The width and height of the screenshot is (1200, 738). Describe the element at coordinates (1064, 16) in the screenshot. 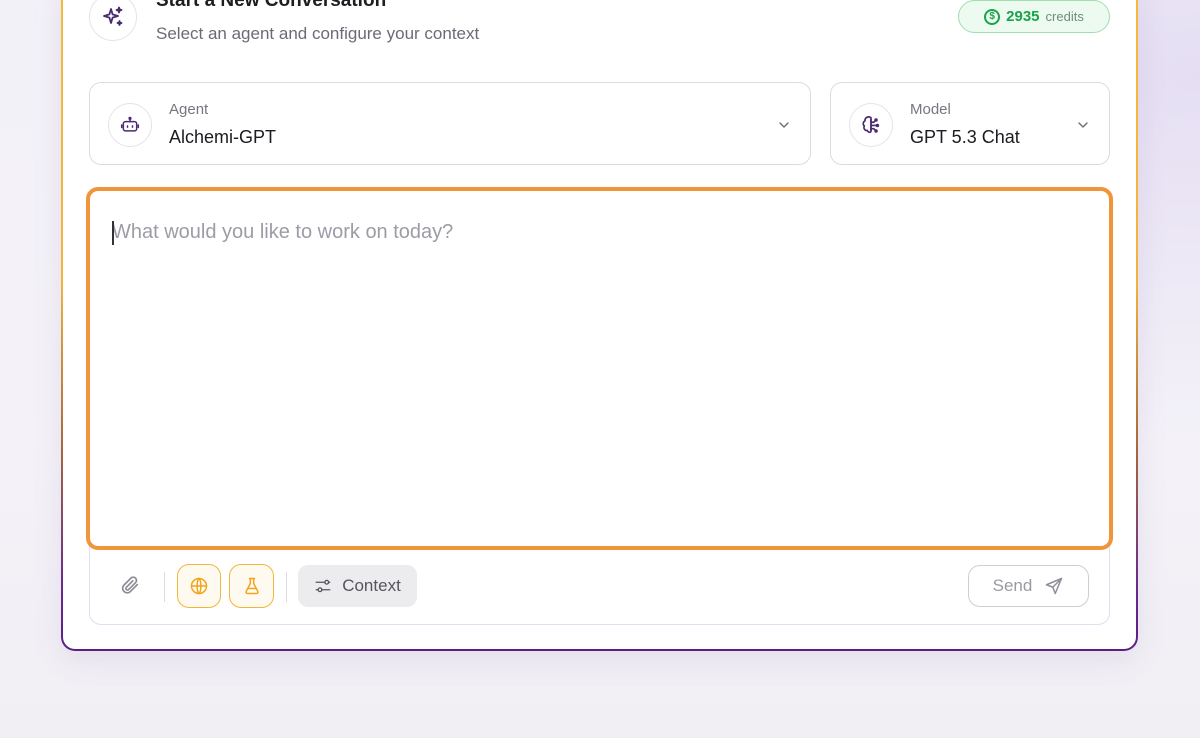

I see `credits-label: credits` at that location.